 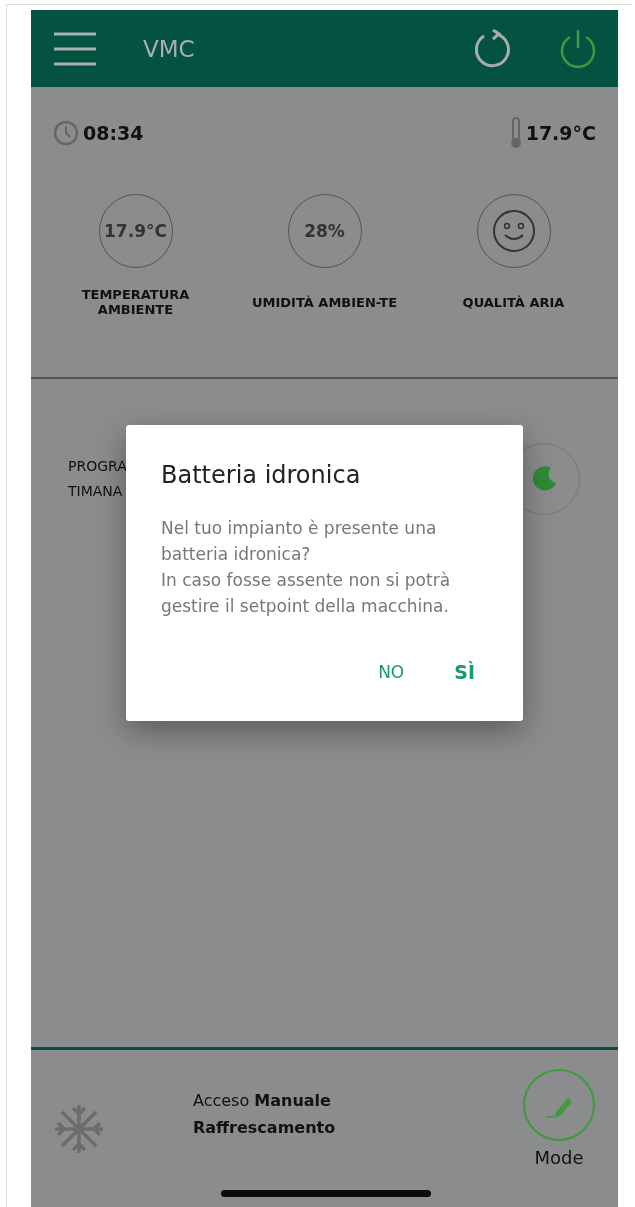 I want to click on dialog-button: NO, so click(x=391, y=672).